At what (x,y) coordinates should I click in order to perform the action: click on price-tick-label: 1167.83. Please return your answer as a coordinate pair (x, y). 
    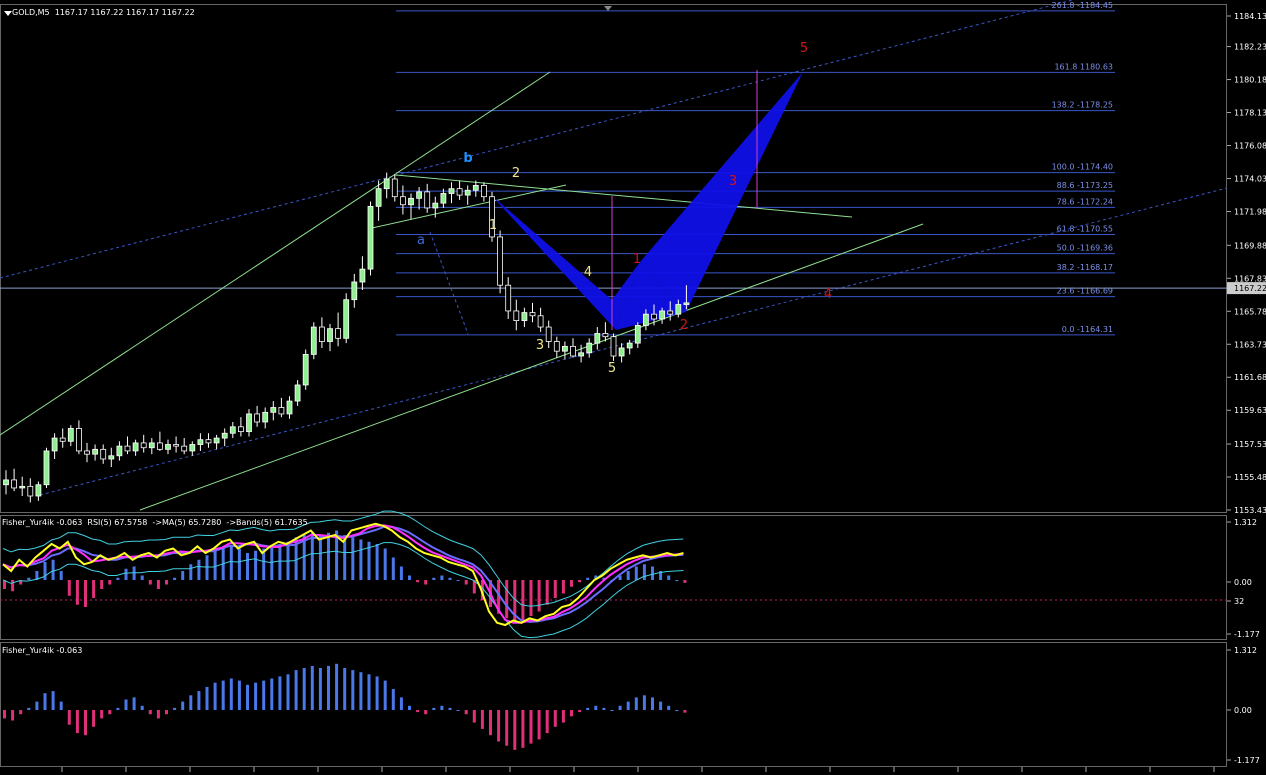
    Looking at the image, I should click on (1250, 278).